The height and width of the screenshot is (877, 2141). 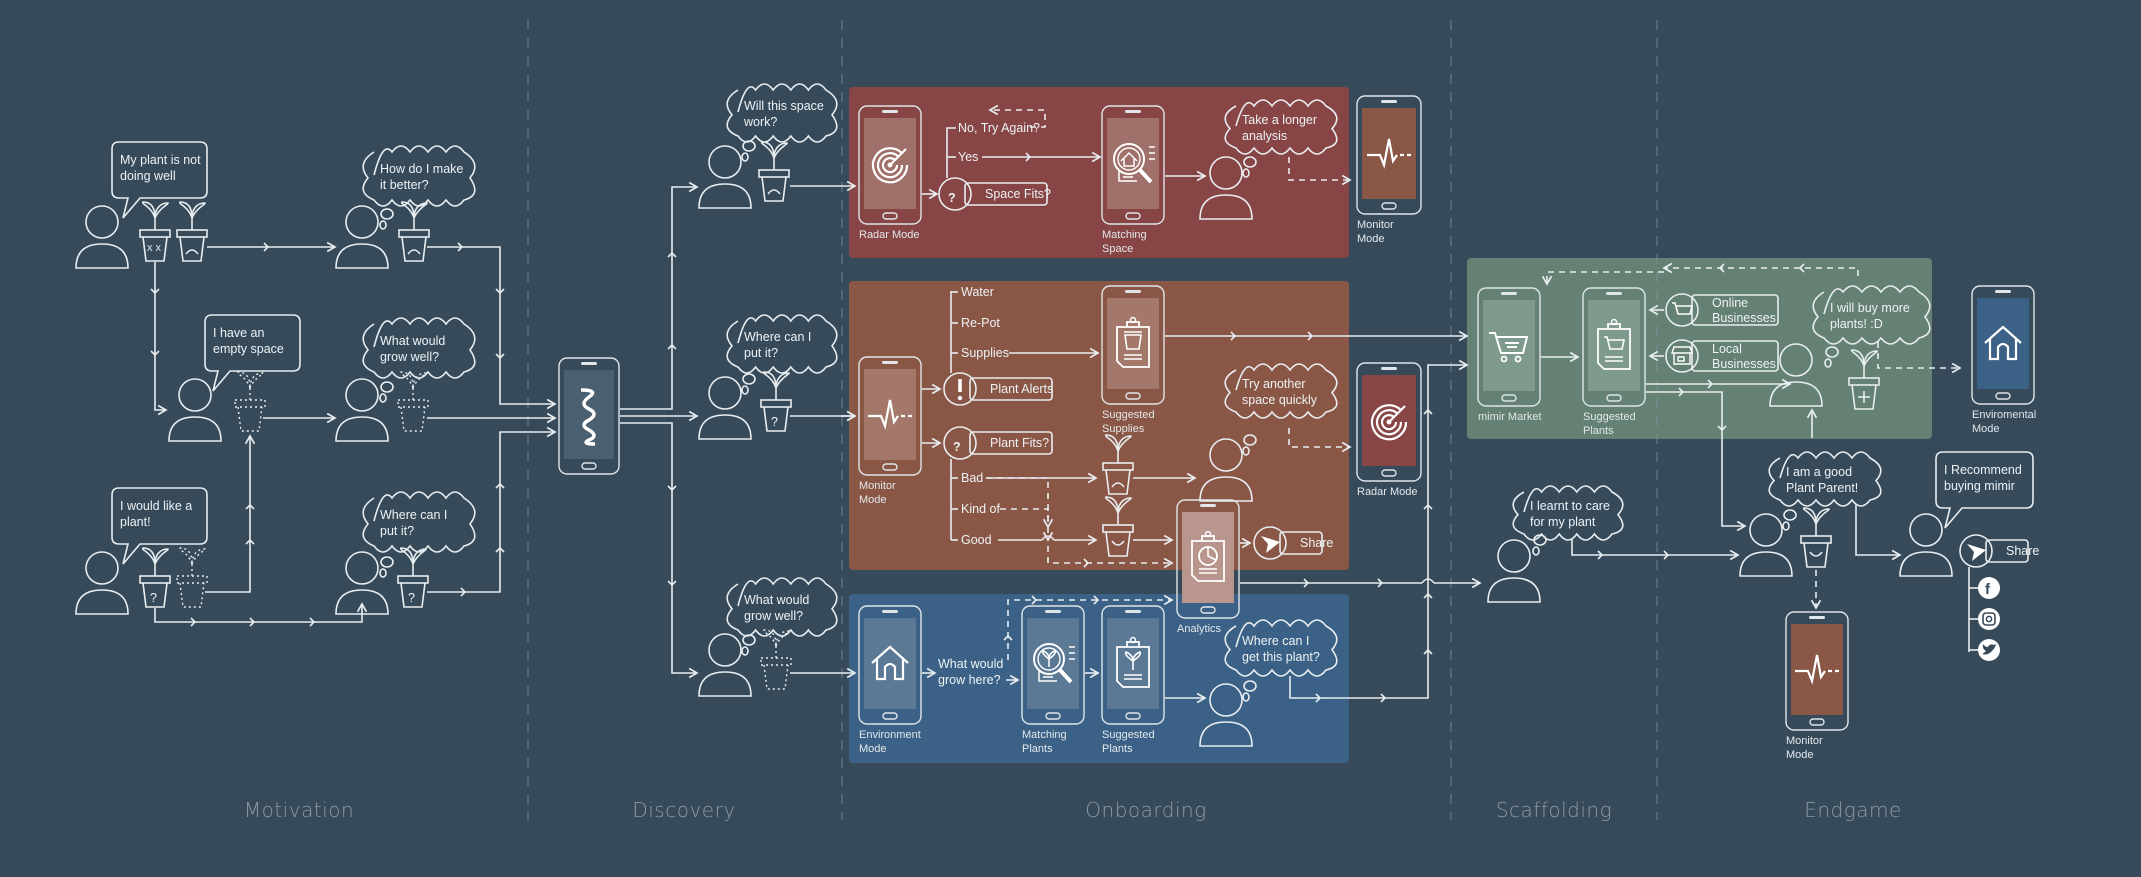 I want to click on phone-caption-line: Supplies, so click(x=1123, y=429).